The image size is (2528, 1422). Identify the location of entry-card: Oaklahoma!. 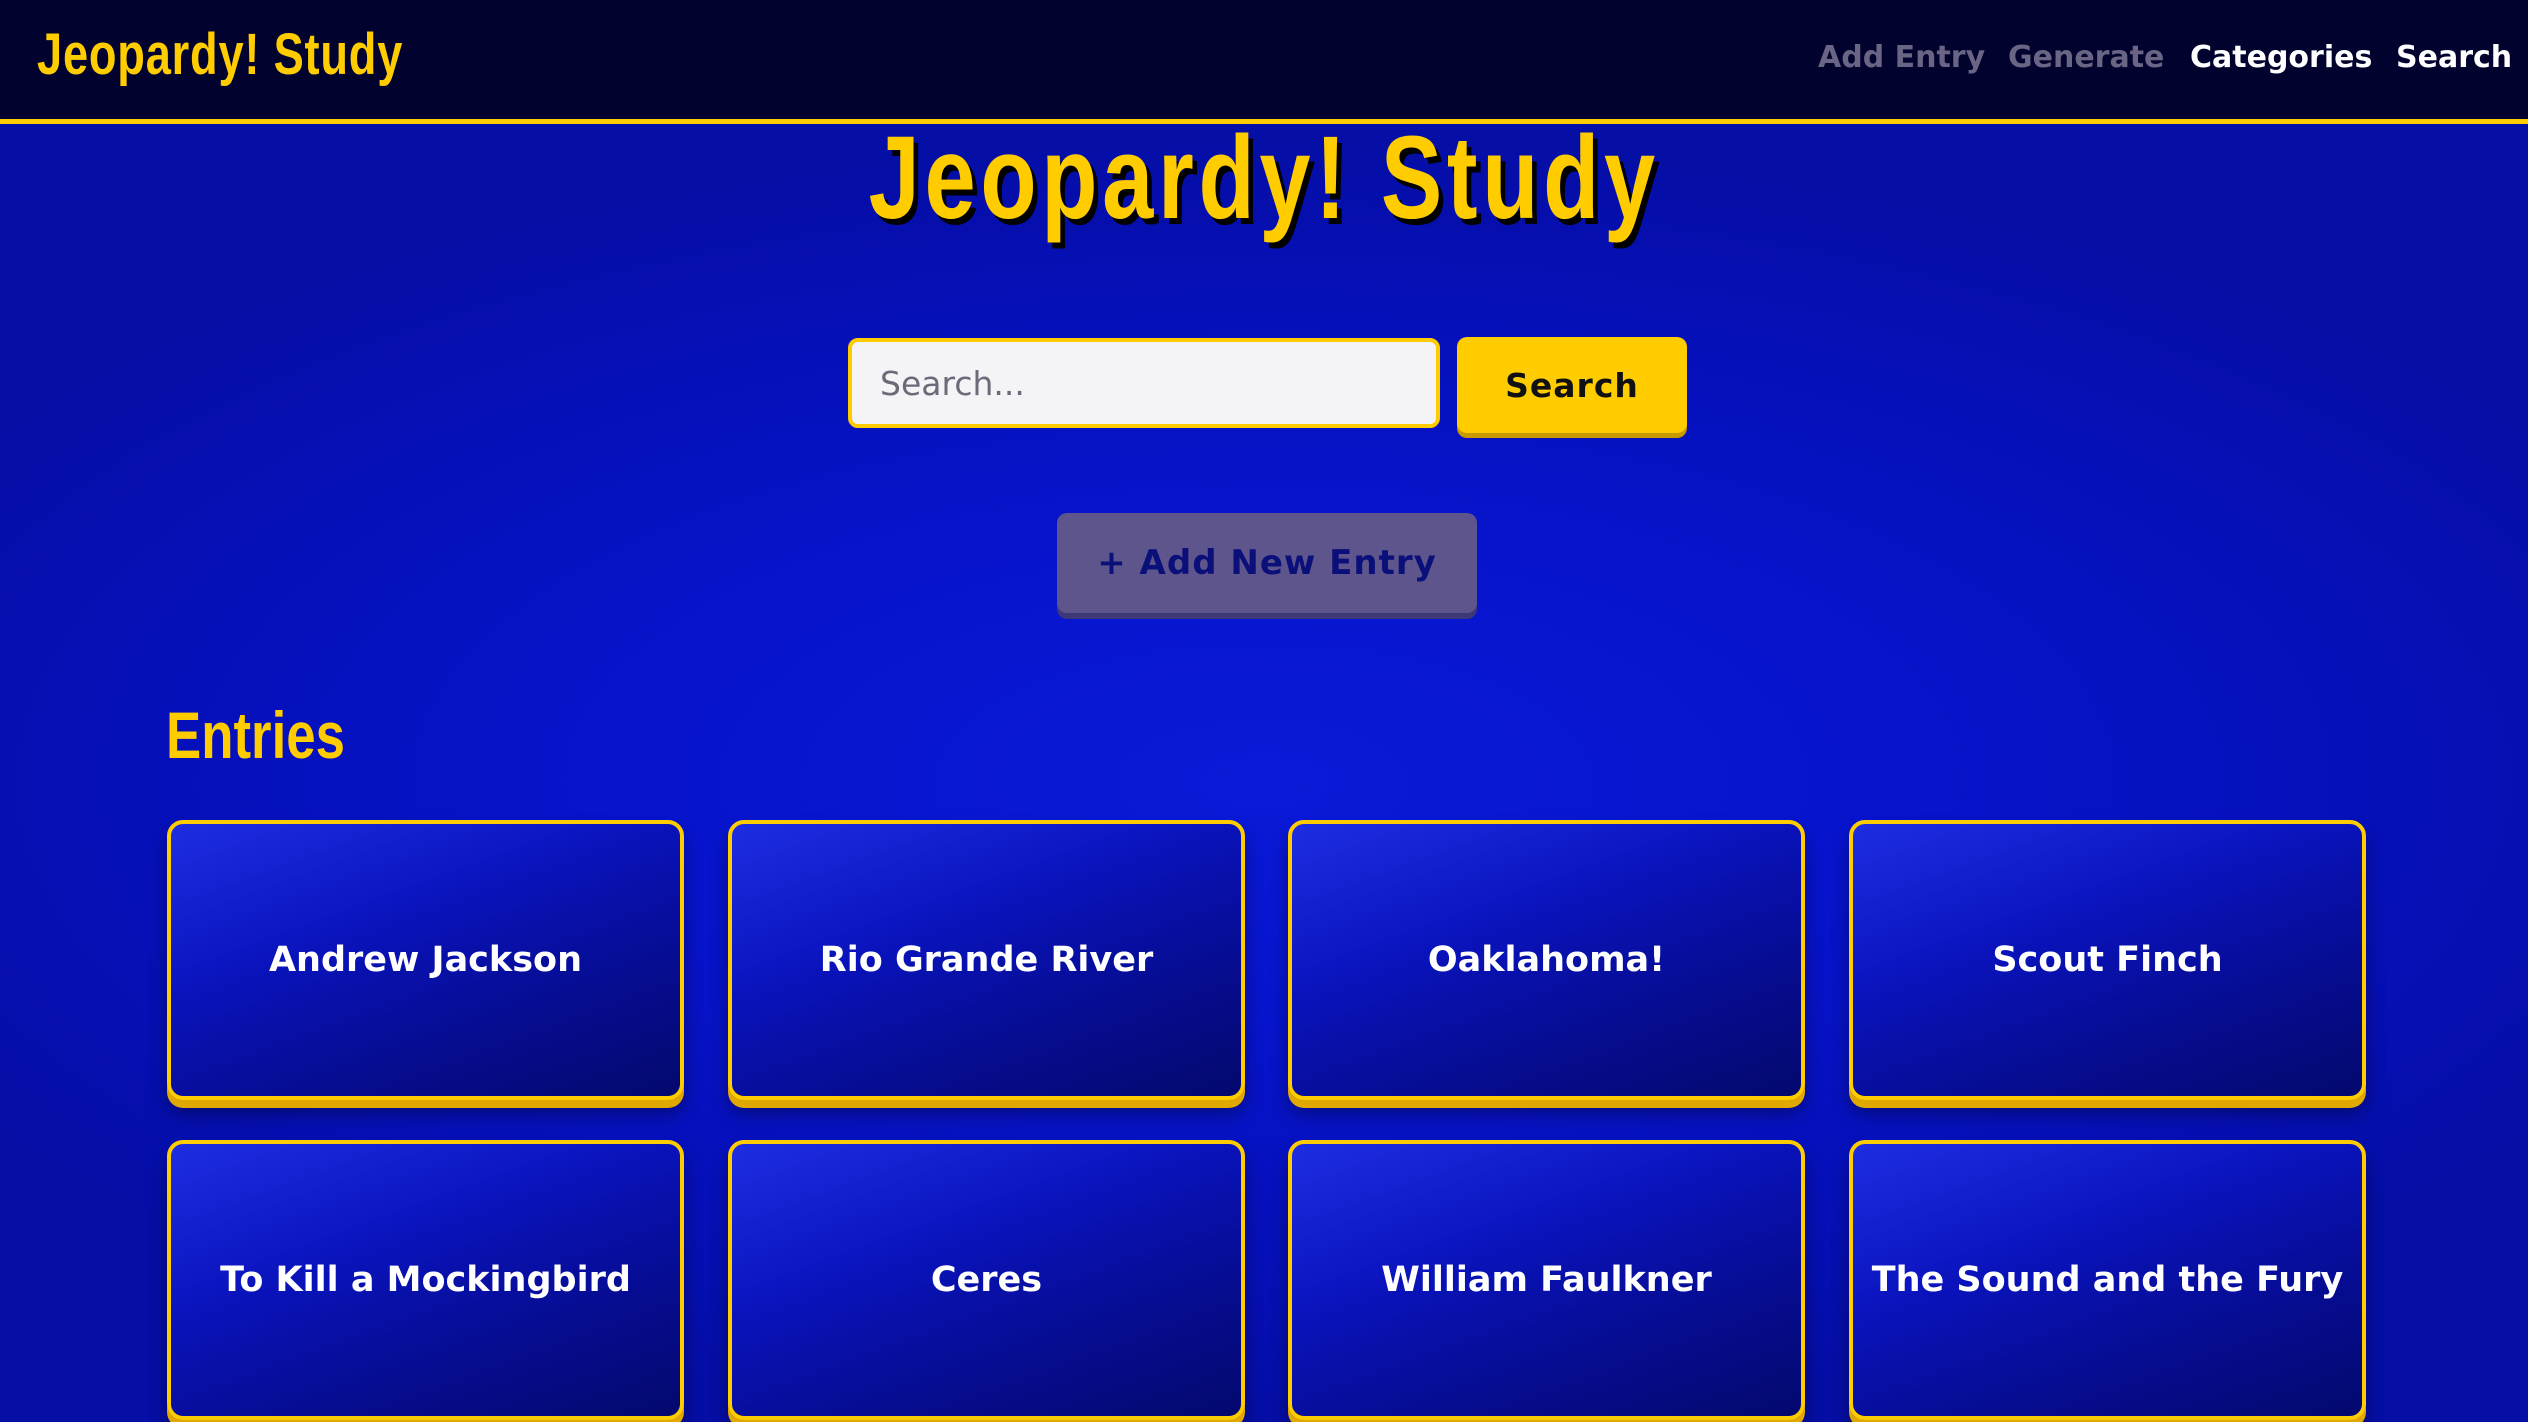
(1546, 960).